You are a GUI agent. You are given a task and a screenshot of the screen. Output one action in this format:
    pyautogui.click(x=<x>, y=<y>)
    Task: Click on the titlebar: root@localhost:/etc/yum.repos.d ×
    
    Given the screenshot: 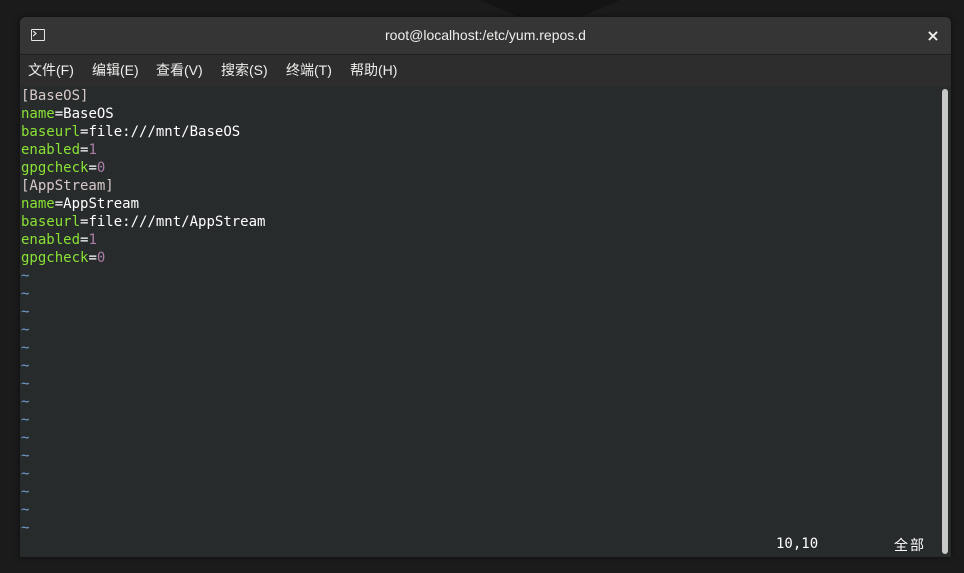 What is the action you would take?
    pyautogui.click(x=485, y=36)
    